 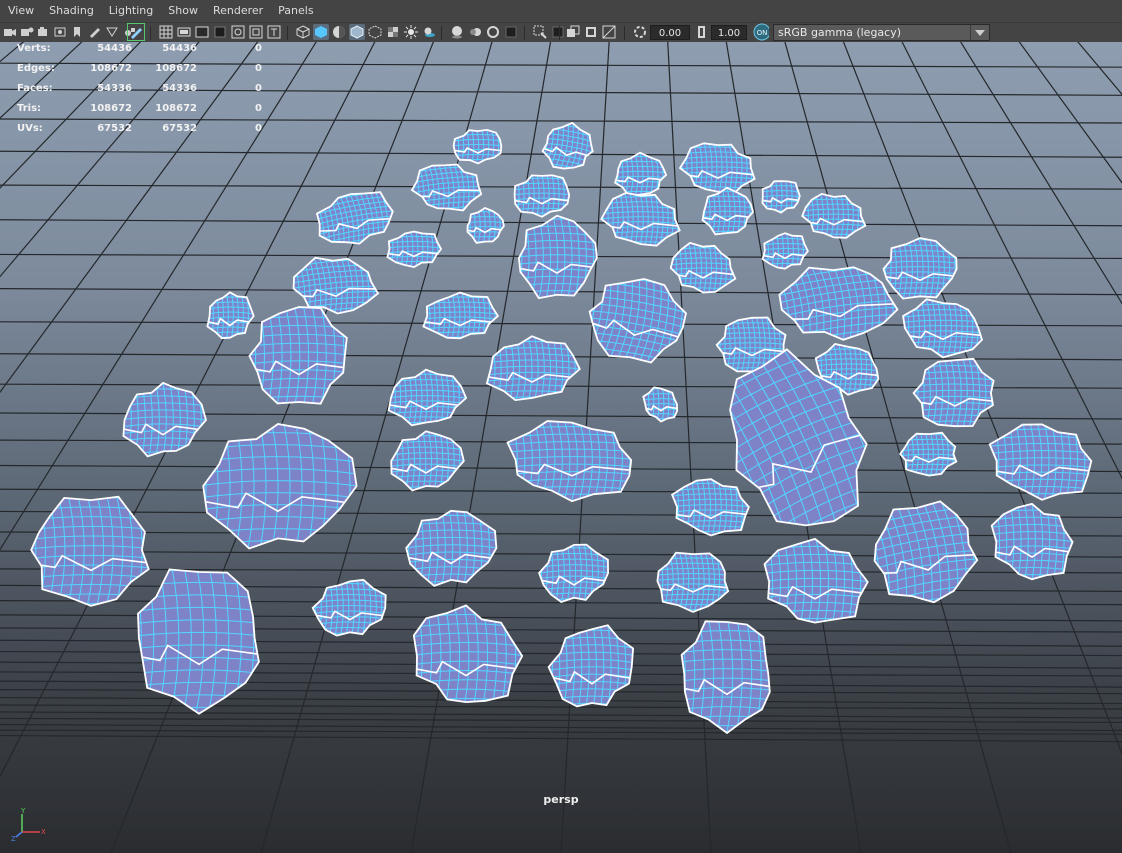 I want to click on gamma-field: 1.00, so click(x=729, y=32).